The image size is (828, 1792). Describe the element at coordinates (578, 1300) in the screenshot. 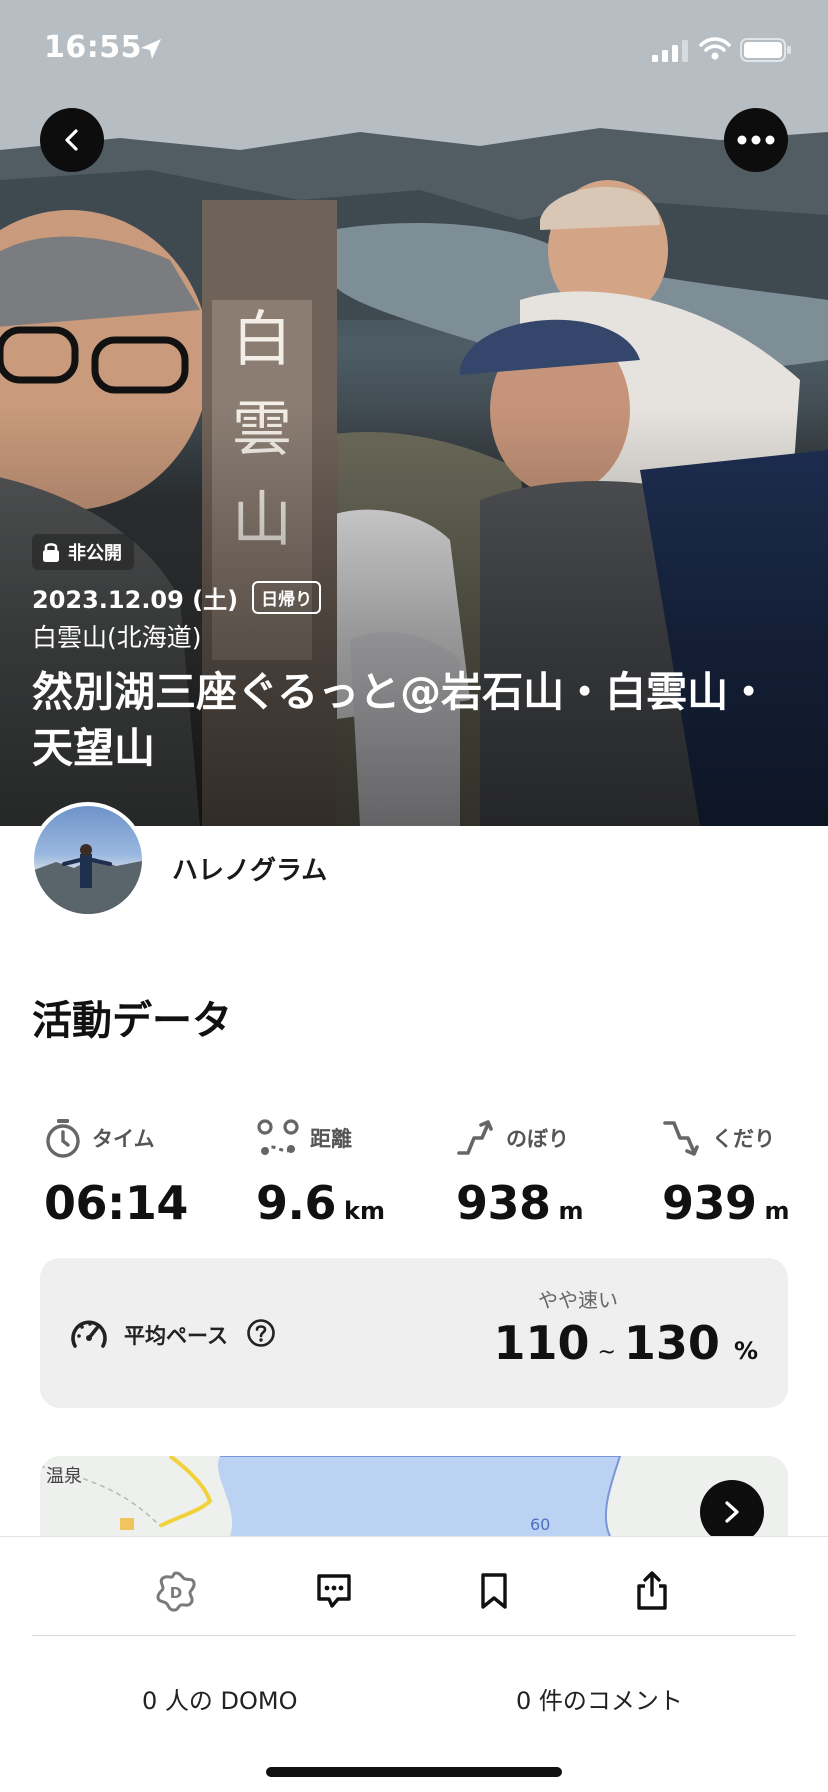

I see `pace-speed-label: やや速い` at that location.